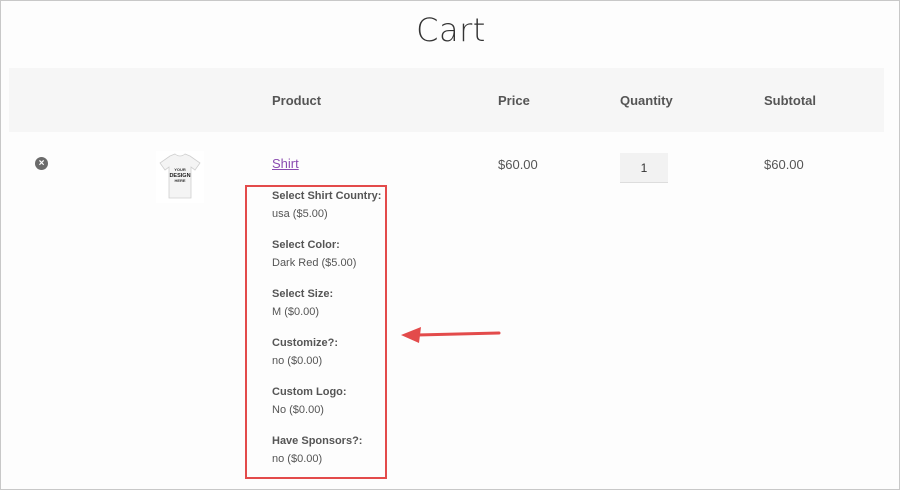  I want to click on option-value: No ($0.00), so click(298, 410).